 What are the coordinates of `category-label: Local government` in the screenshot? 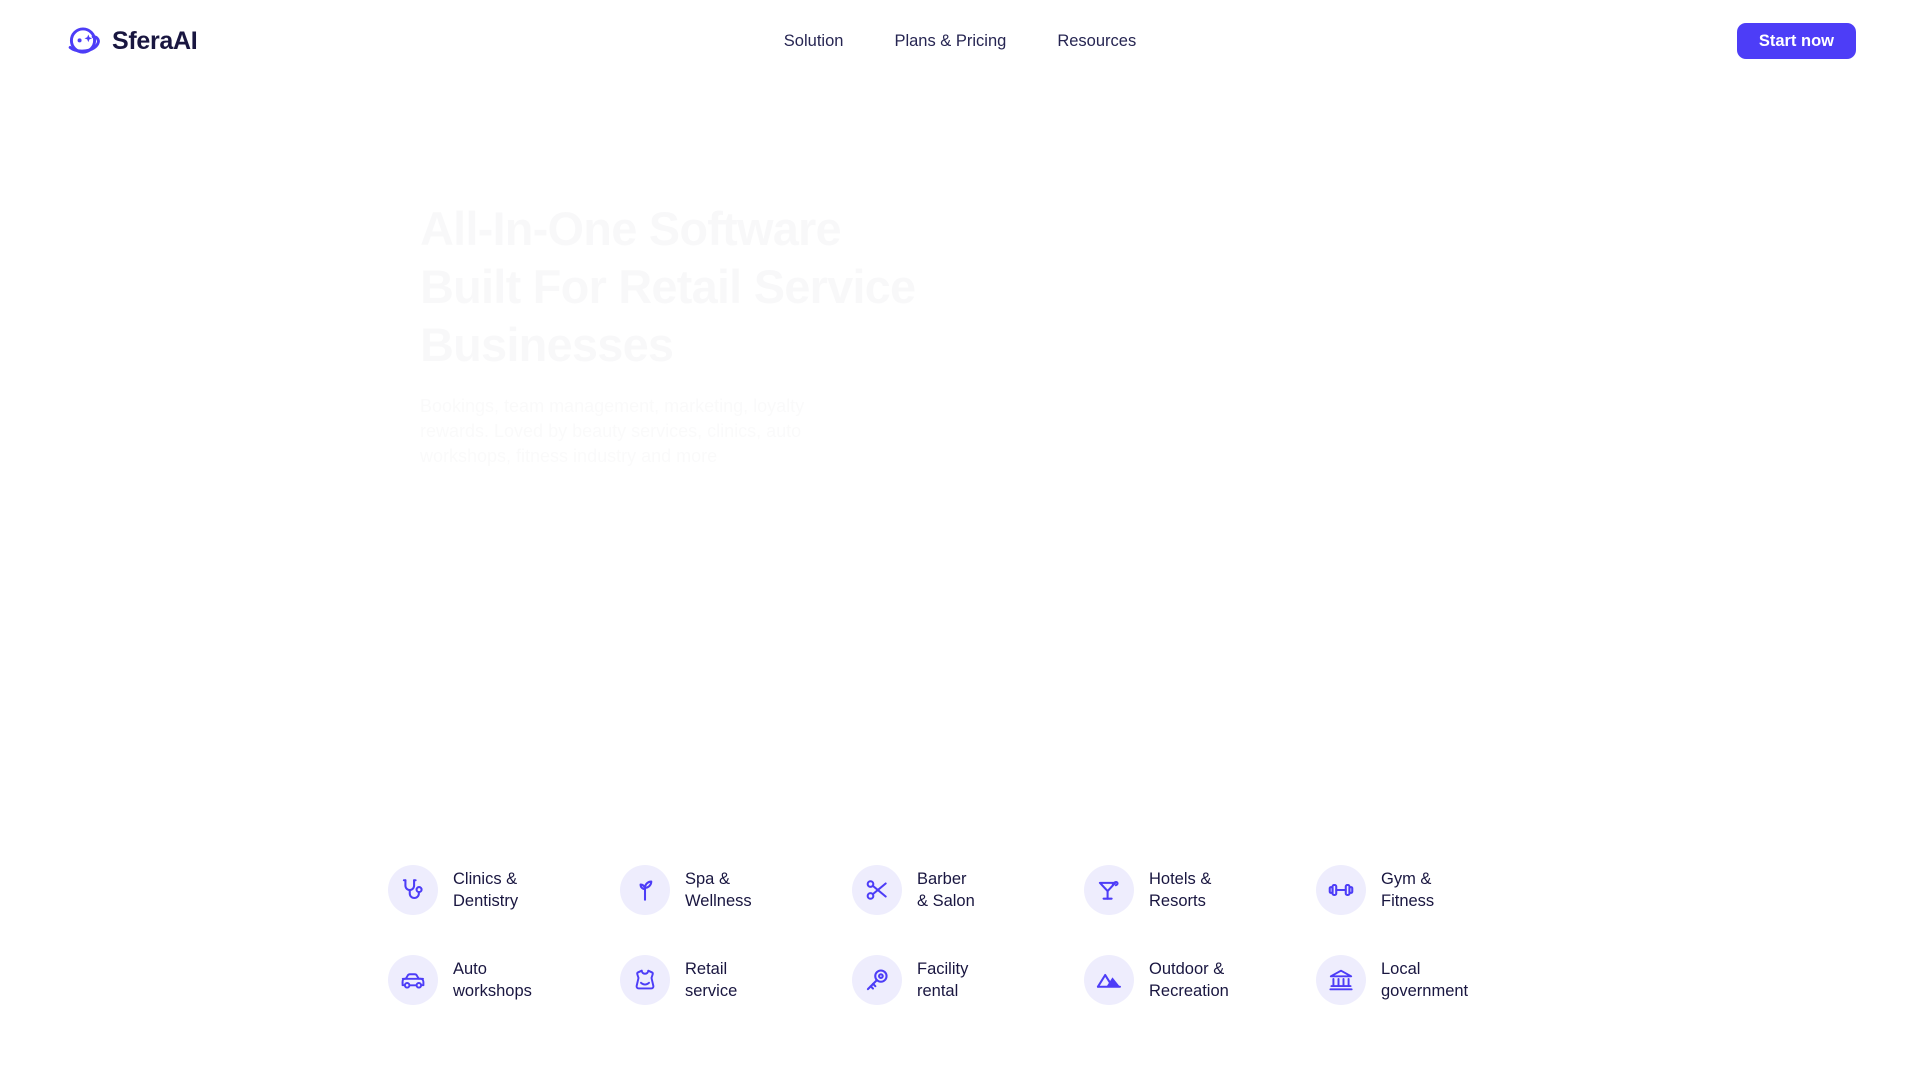 It's located at (1425, 980).